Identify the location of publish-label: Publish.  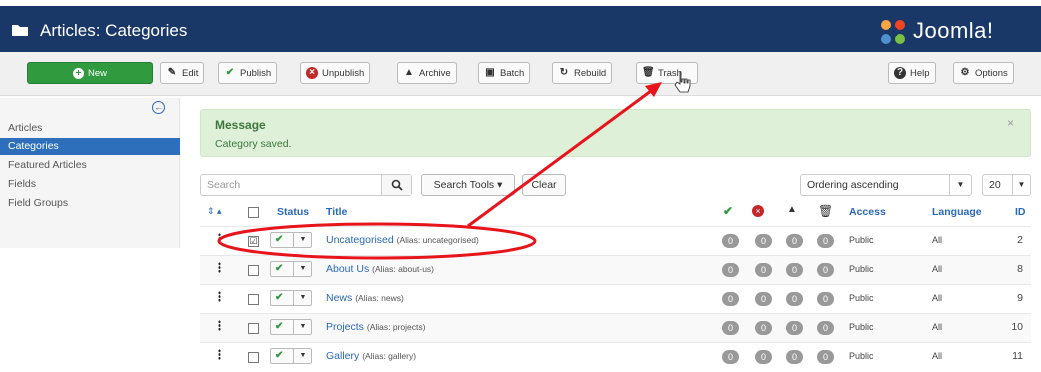
(256, 73).